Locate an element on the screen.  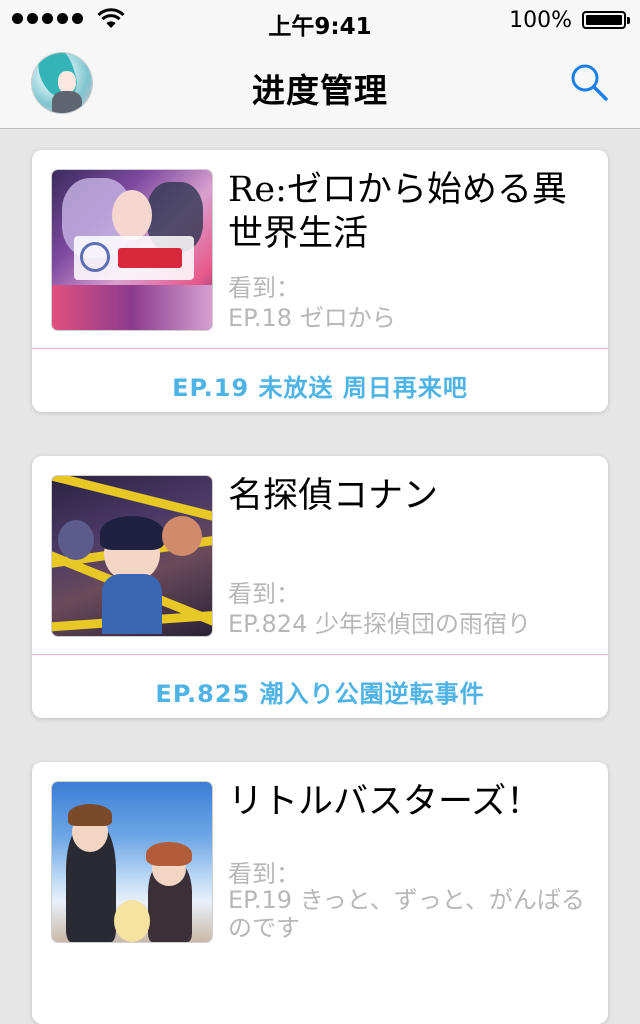
next-episode-button: EP.19 未放送 周日再来吧 is located at coordinates (320, 385).